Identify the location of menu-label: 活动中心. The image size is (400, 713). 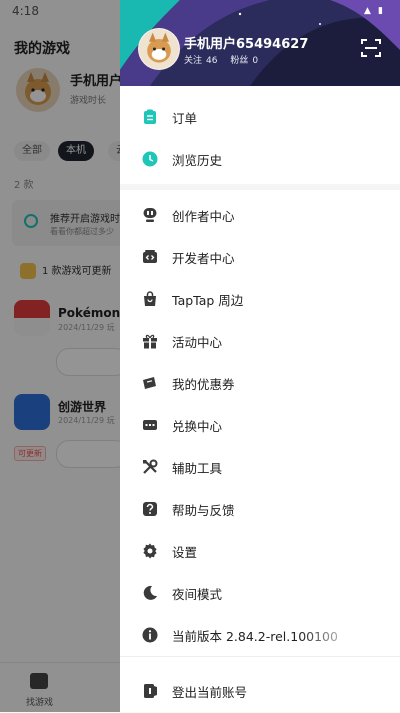
(197, 342).